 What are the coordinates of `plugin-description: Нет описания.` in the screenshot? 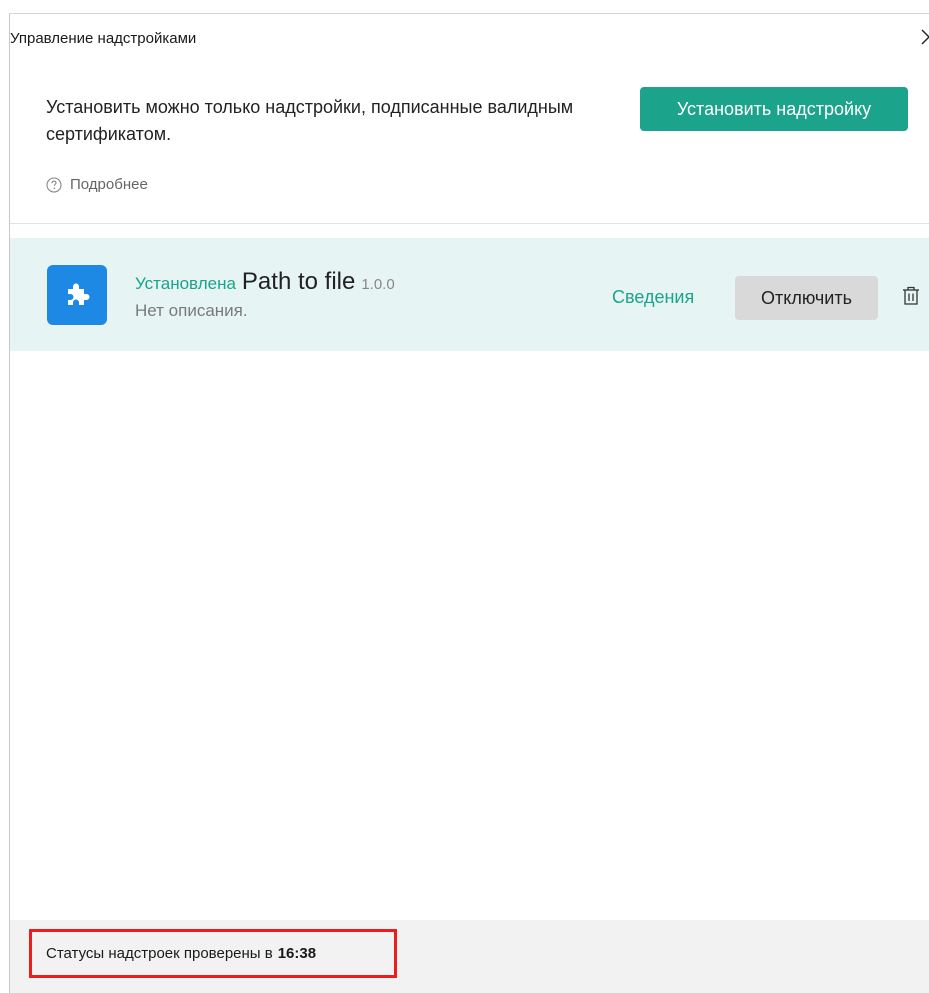 It's located at (191, 310).